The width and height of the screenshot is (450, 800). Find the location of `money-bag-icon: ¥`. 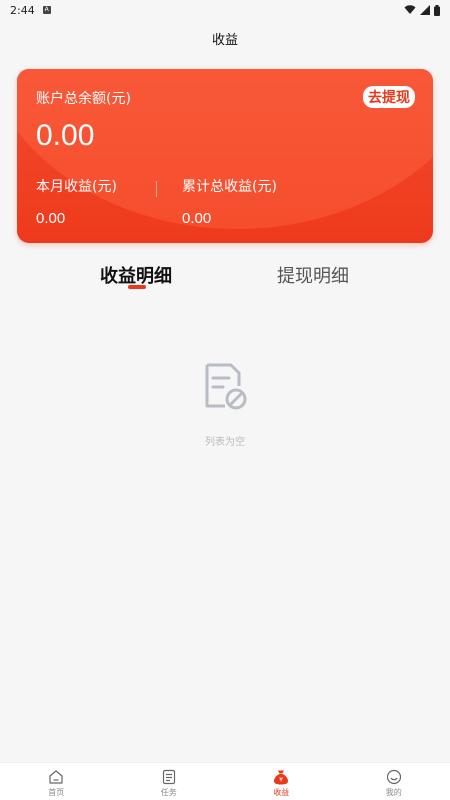

money-bag-icon: ¥ is located at coordinates (281, 777).